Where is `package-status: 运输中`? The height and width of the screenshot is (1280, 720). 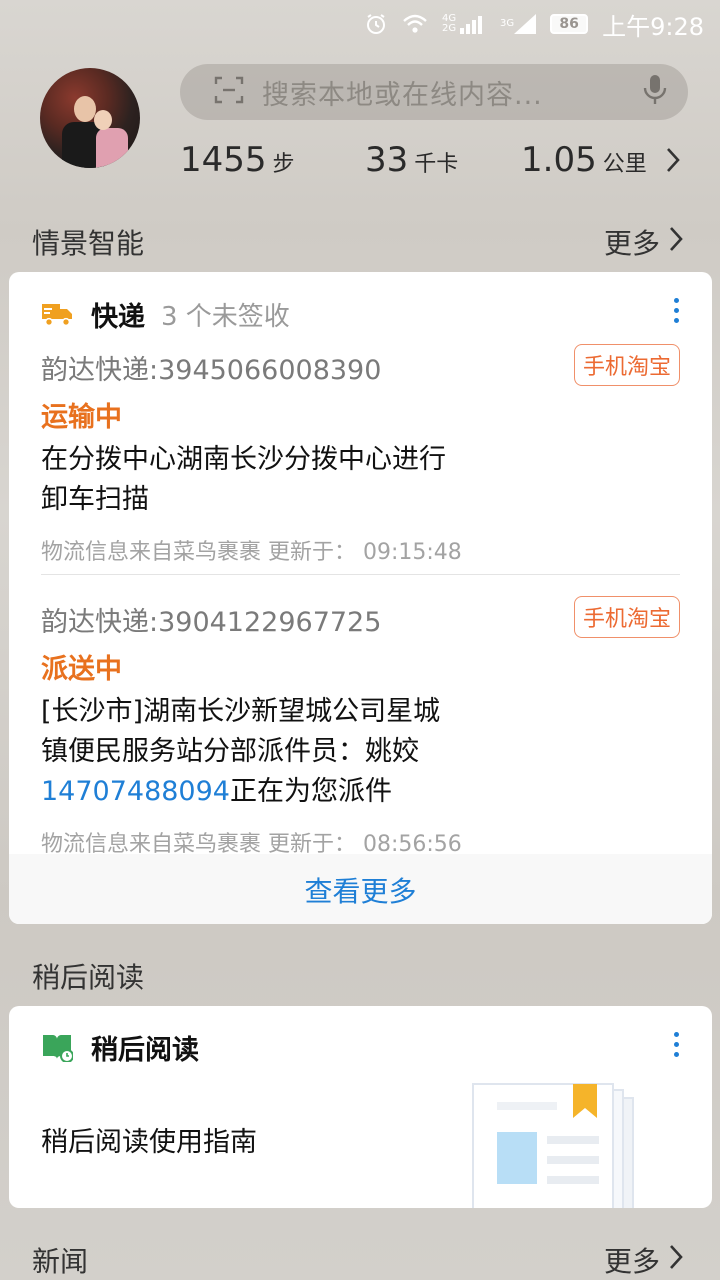
package-status: 运输中 is located at coordinates (81, 417).